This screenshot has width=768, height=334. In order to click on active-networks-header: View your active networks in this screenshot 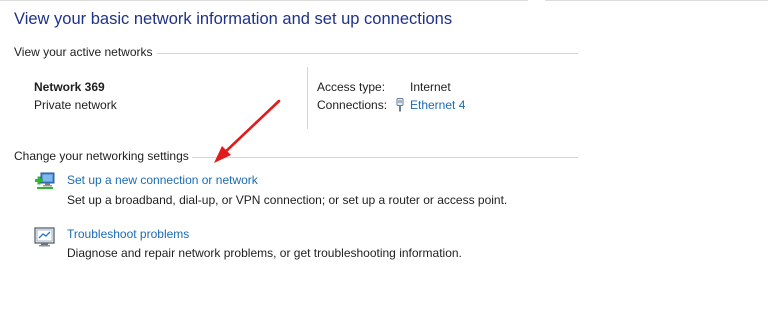, I will do `click(83, 52)`.